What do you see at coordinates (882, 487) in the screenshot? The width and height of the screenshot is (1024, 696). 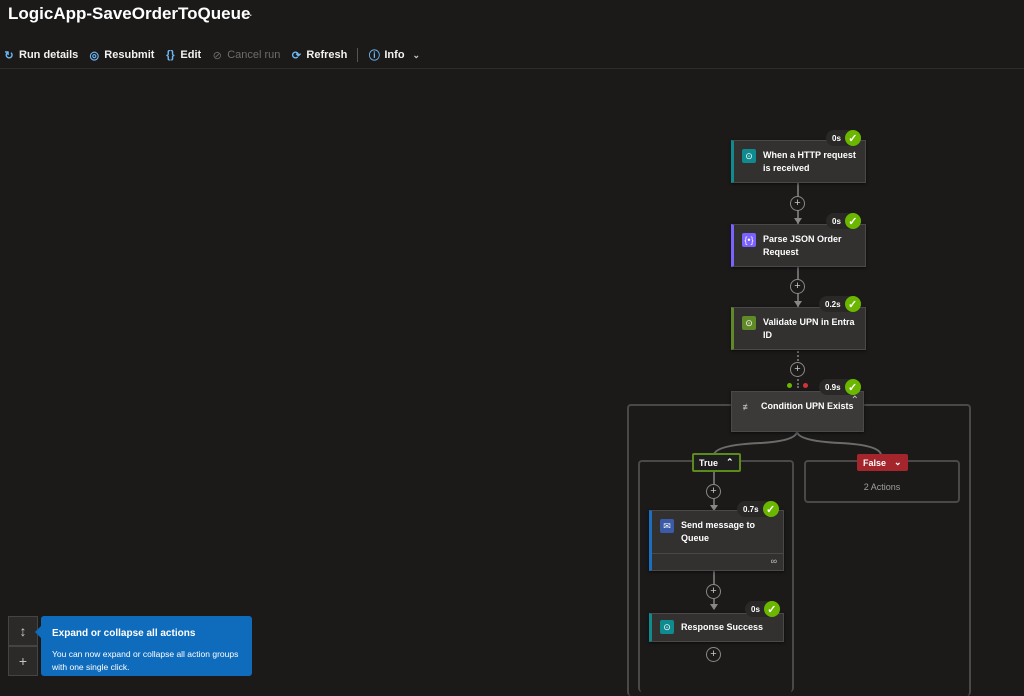 I see `collapsed-actions-summary: 2 Actions` at bounding box center [882, 487].